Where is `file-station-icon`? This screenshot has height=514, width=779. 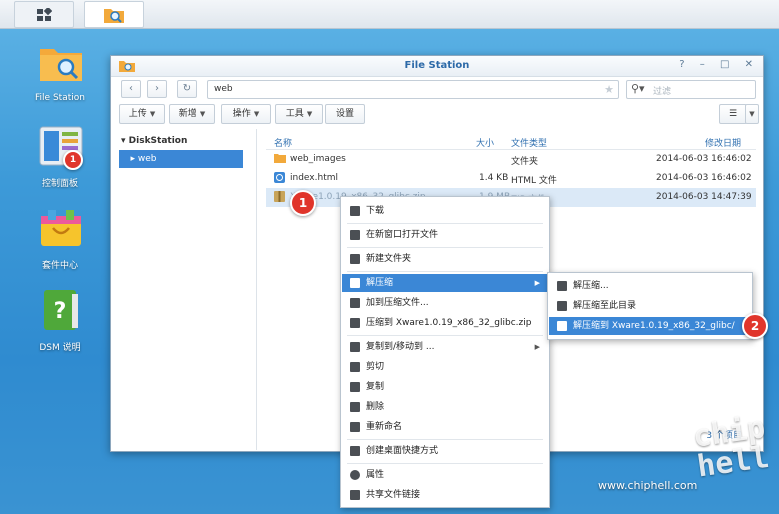 file-station-icon is located at coordinates (60, 65).